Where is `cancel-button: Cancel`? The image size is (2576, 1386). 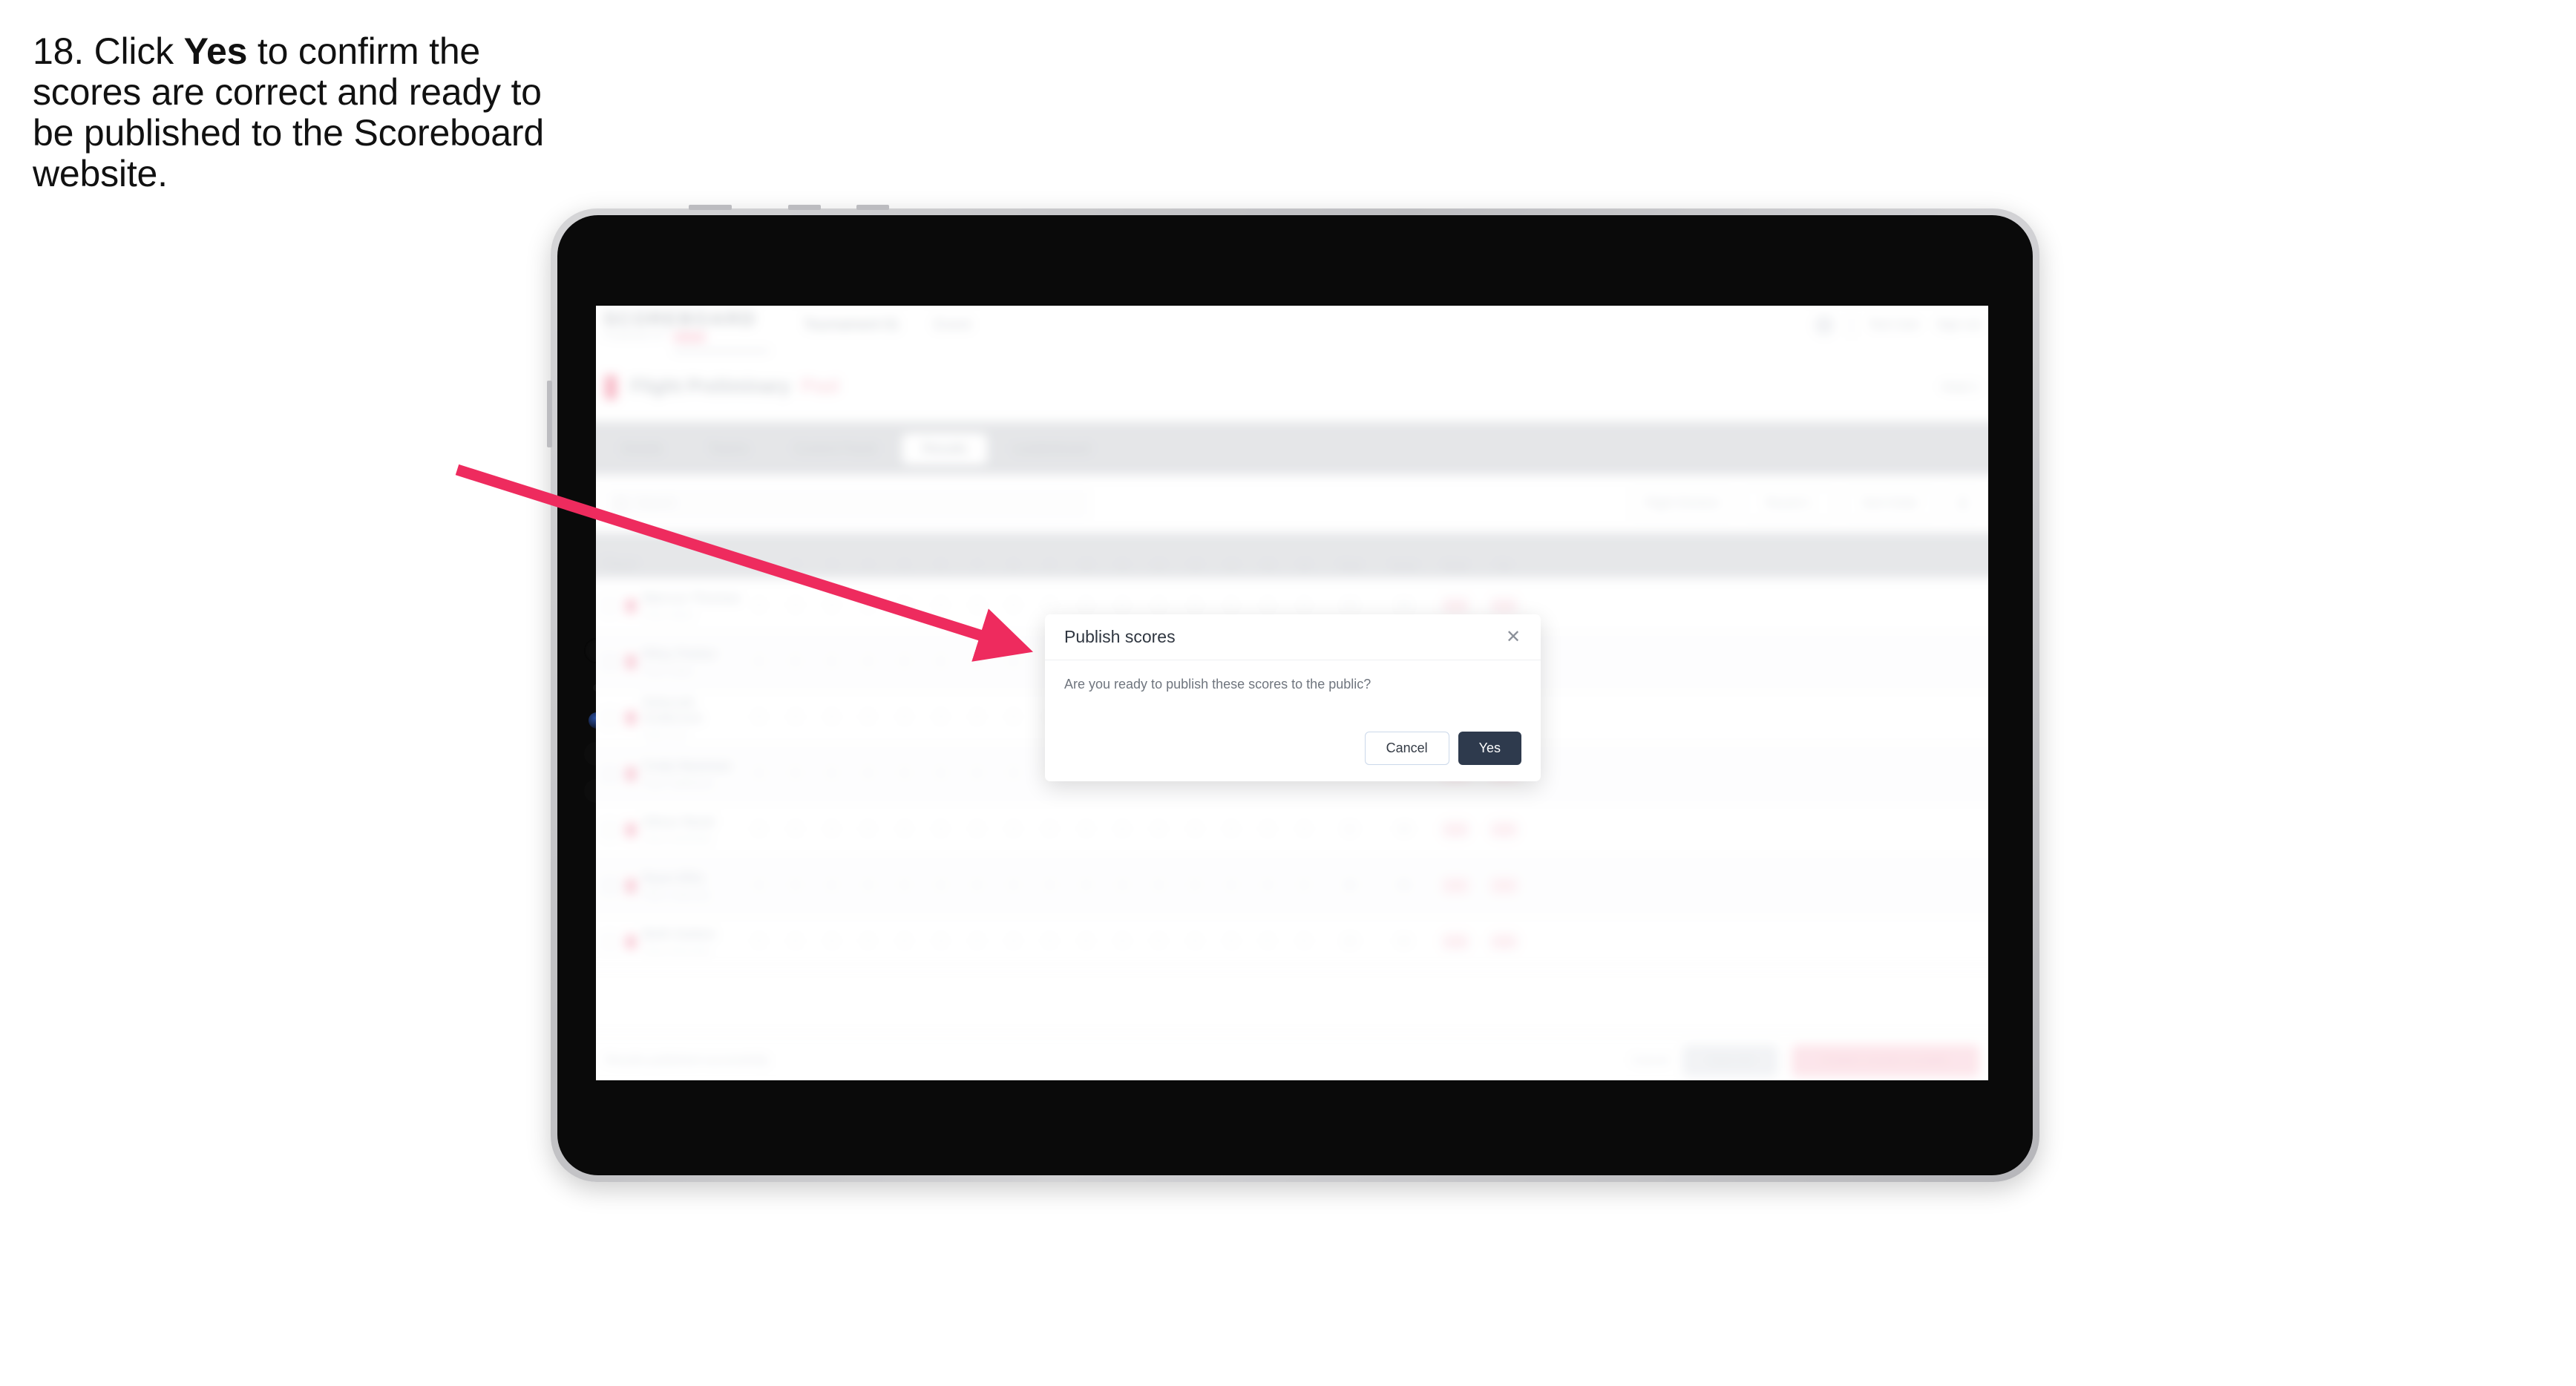 cancel-button: Cancel is located at coordinates (1406, 748).